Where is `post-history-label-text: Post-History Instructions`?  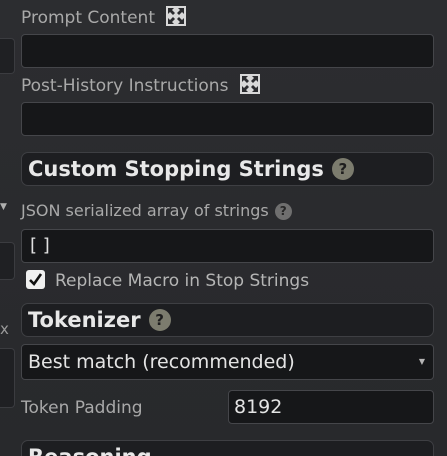 post-history-label-text: Post-History Instructions is located at coordinates (125, 86).